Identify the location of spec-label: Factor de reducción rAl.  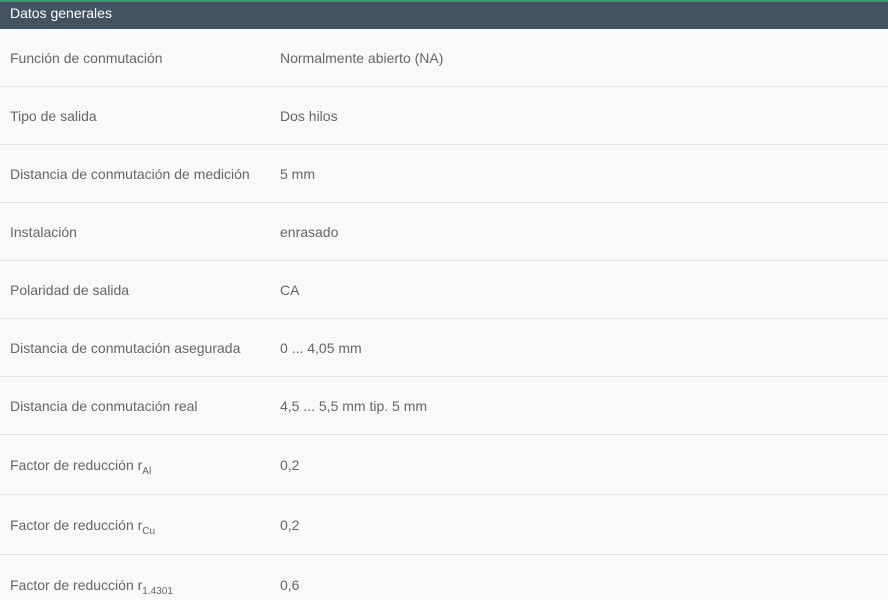
(140, 466).